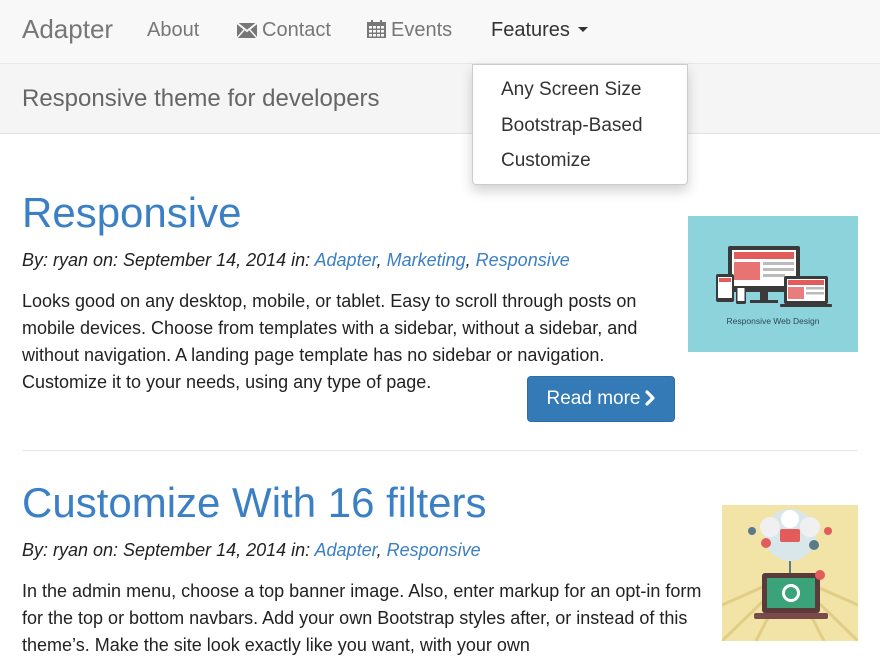  What do you see at coordinates (530, 30) in the screenshot?
I see `nav-features-label: Features` at bounding box center [530, 30].